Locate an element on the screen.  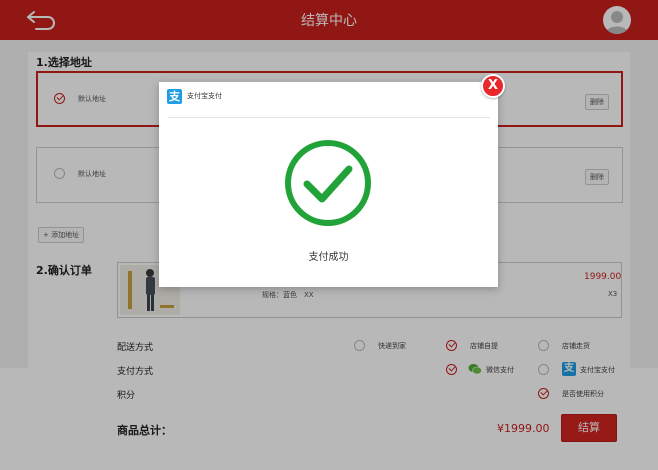
modal-title: 支付宝支付 is located at coordinates (204, 96).